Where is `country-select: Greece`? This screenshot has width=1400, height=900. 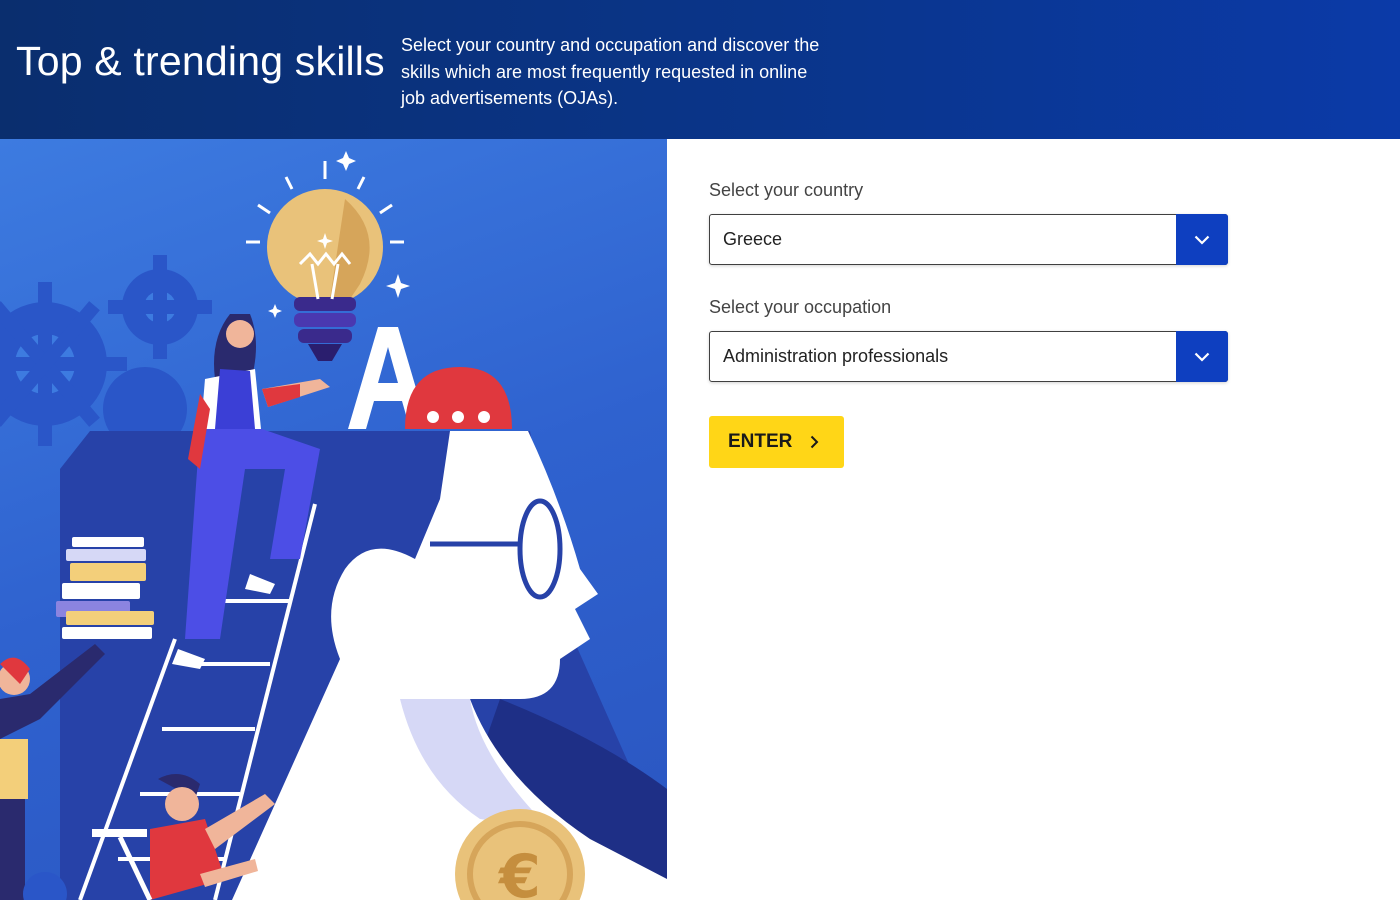 country-select: Greece is located at coordinates (968, 239).